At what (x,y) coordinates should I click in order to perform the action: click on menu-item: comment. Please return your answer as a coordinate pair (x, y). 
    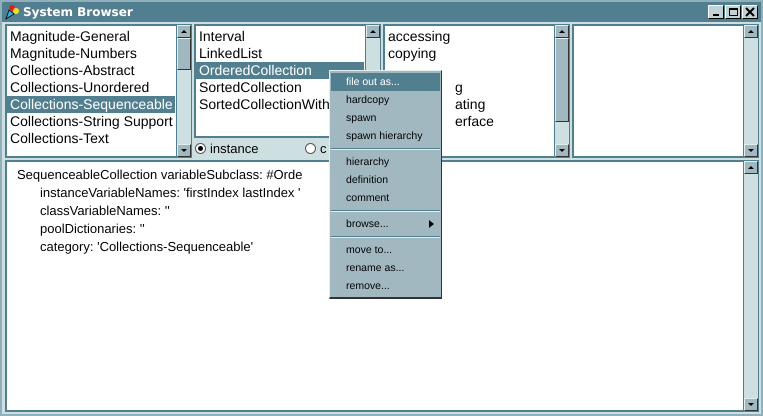
    Looking at the image, I should click on (385, 198).